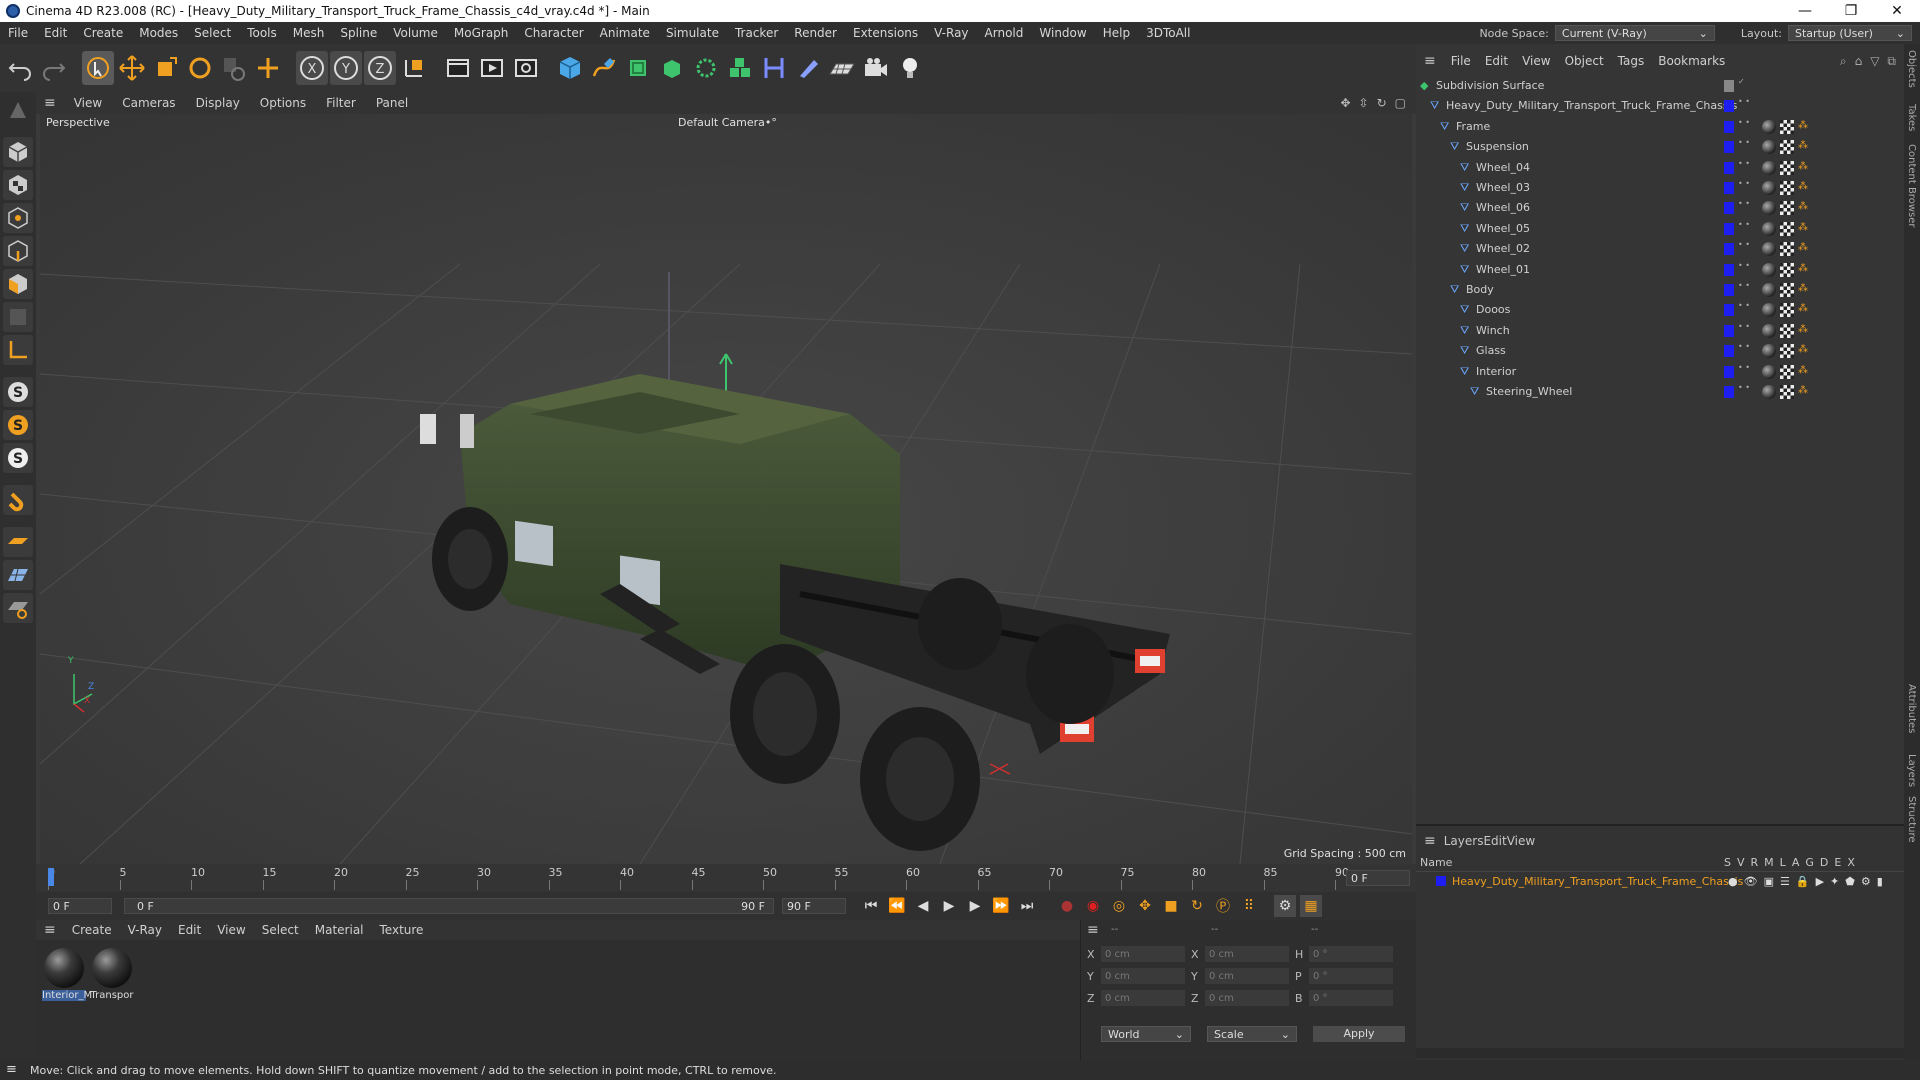  Describe the element at coordinates (1851, 862) in the screenshot. I see `layer-column-header: X` at that location.